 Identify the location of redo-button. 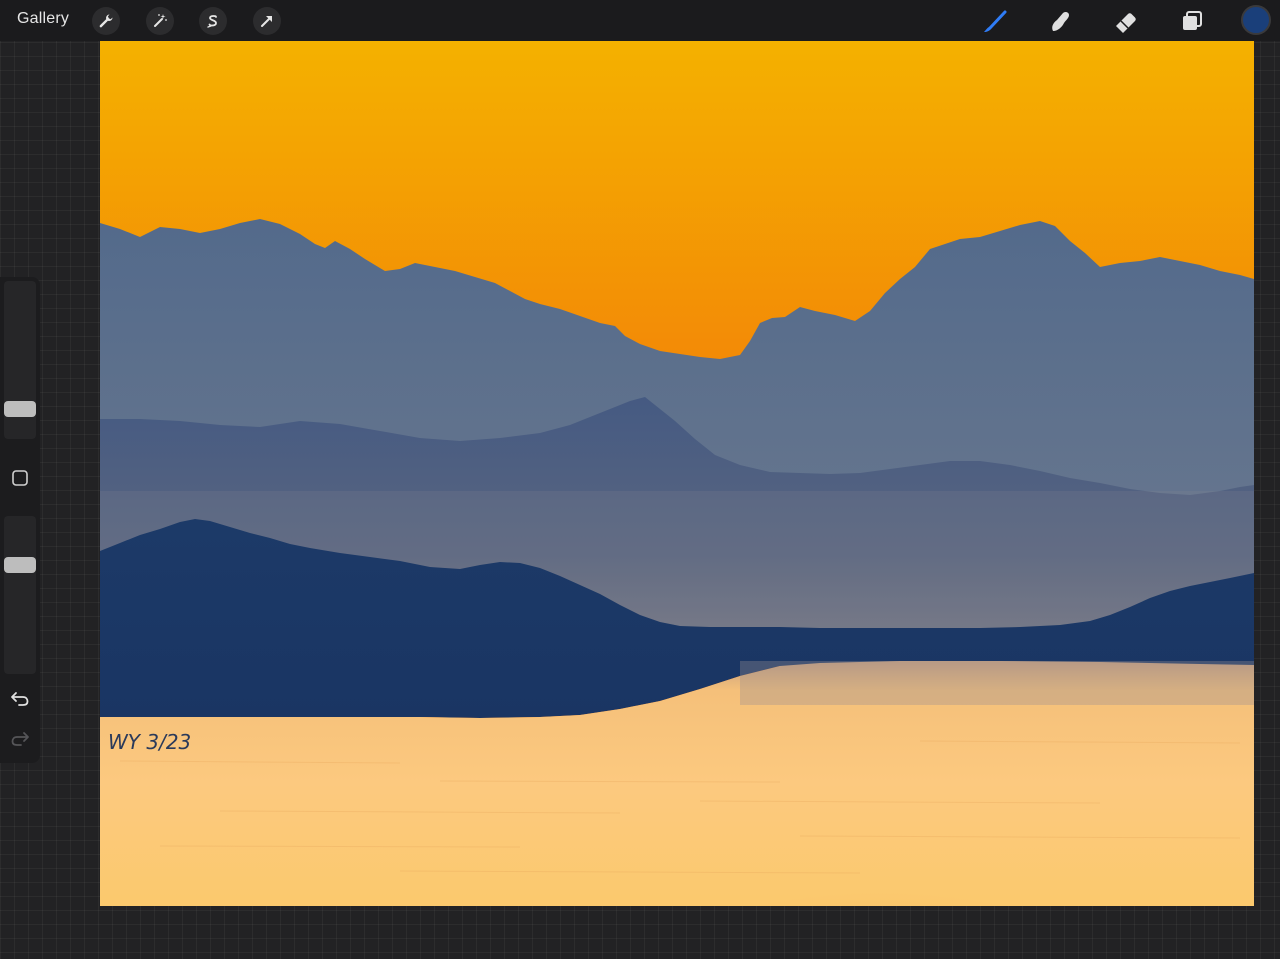
(20, 738).